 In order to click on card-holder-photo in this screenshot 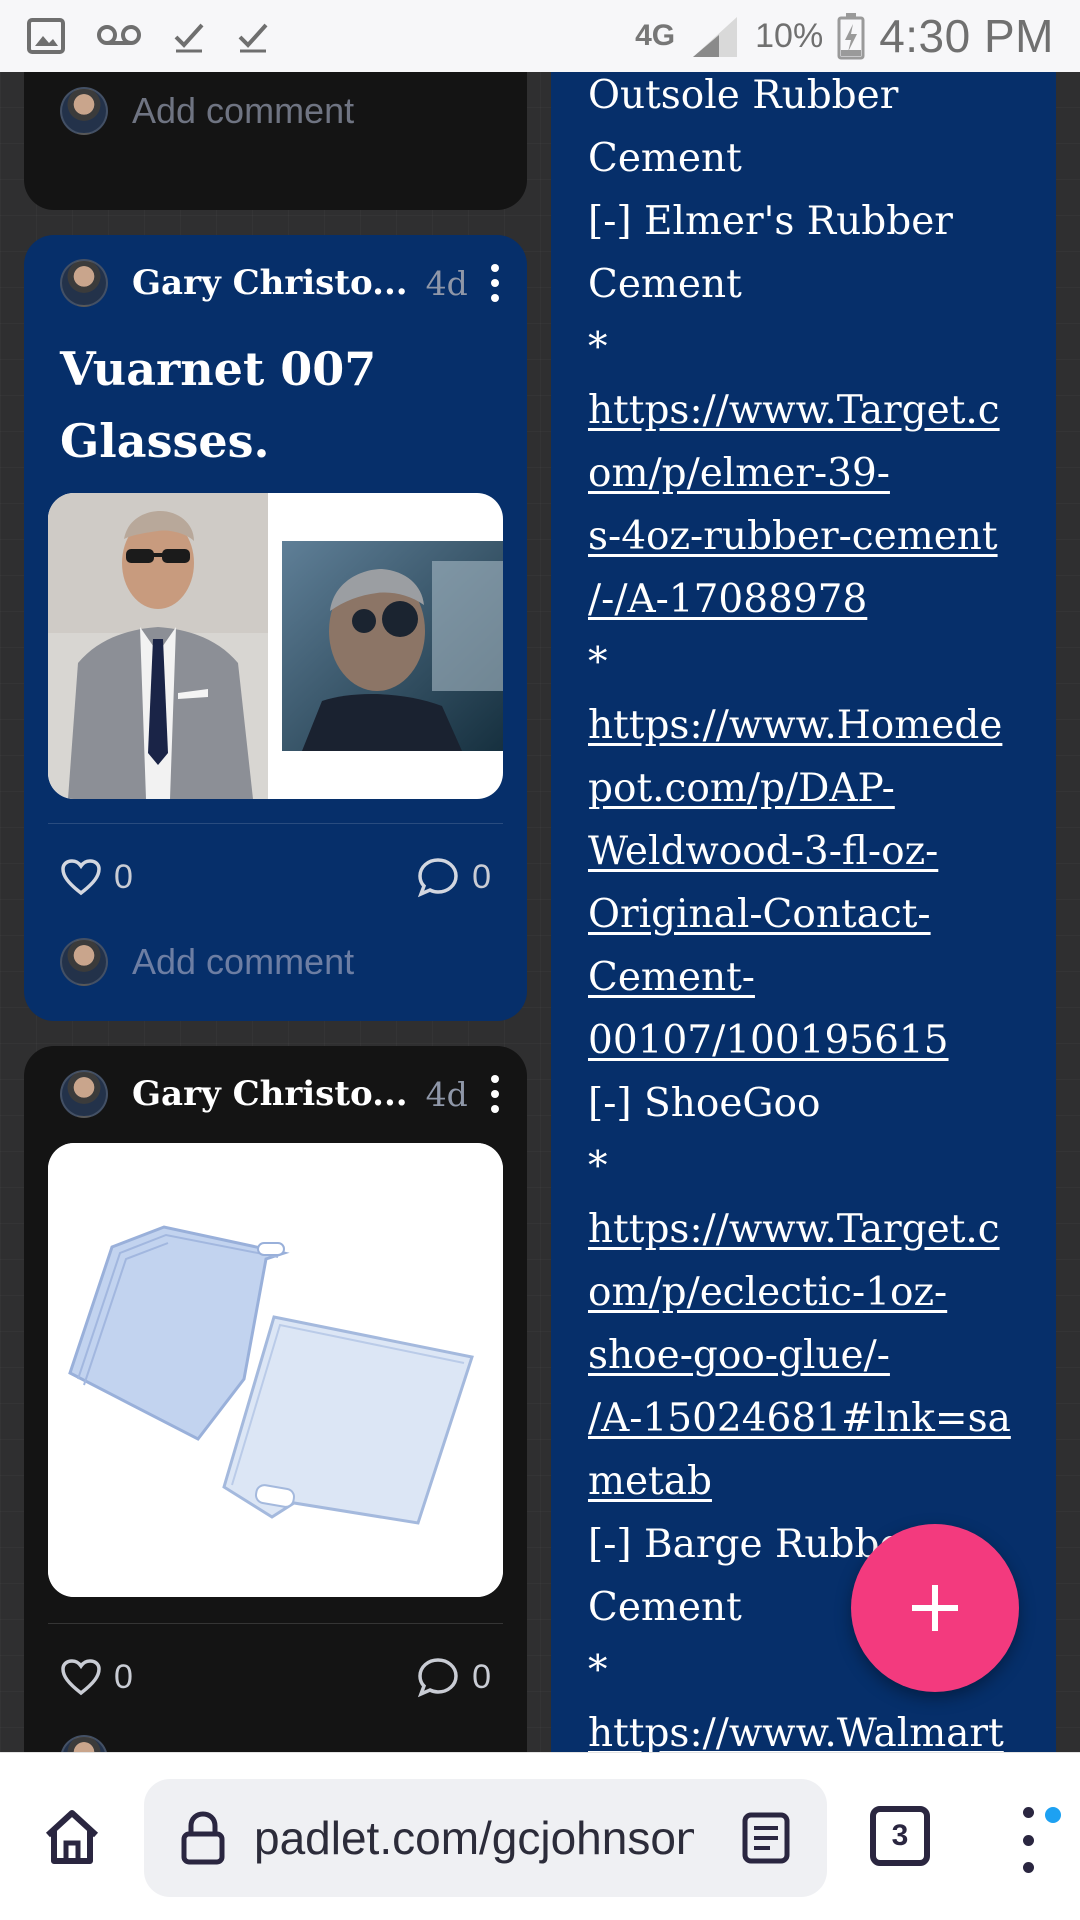, I will do `click(275, 1370)`.